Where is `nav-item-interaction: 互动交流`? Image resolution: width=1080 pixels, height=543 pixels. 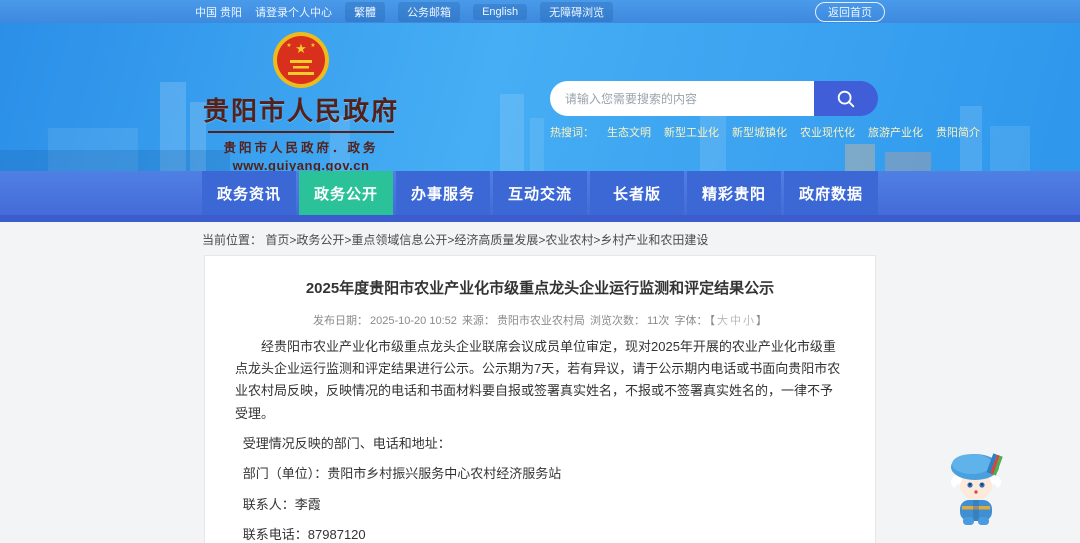 nav-item-interaction: 互动交流 is located at coordinates (540, 193).